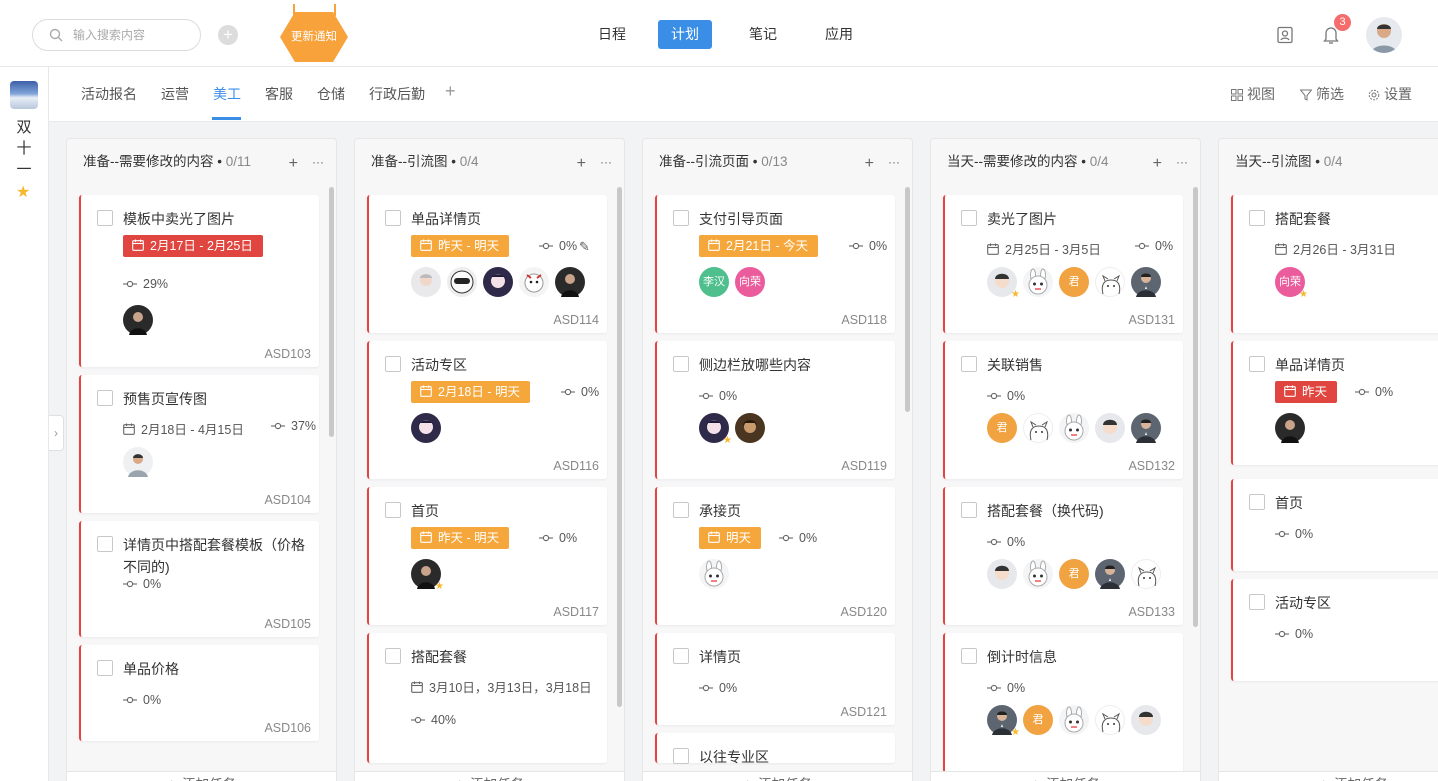  What do you see at coordinates (1390, 94) in the screenshot?
I see `settings-button: 设置` at bounding box center [1390, 94].